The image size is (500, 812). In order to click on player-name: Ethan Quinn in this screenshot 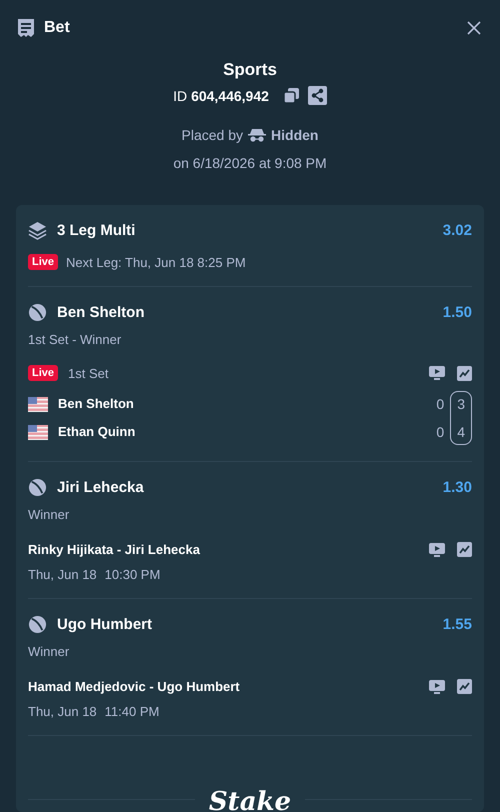, I will do `click(97, 432)`.